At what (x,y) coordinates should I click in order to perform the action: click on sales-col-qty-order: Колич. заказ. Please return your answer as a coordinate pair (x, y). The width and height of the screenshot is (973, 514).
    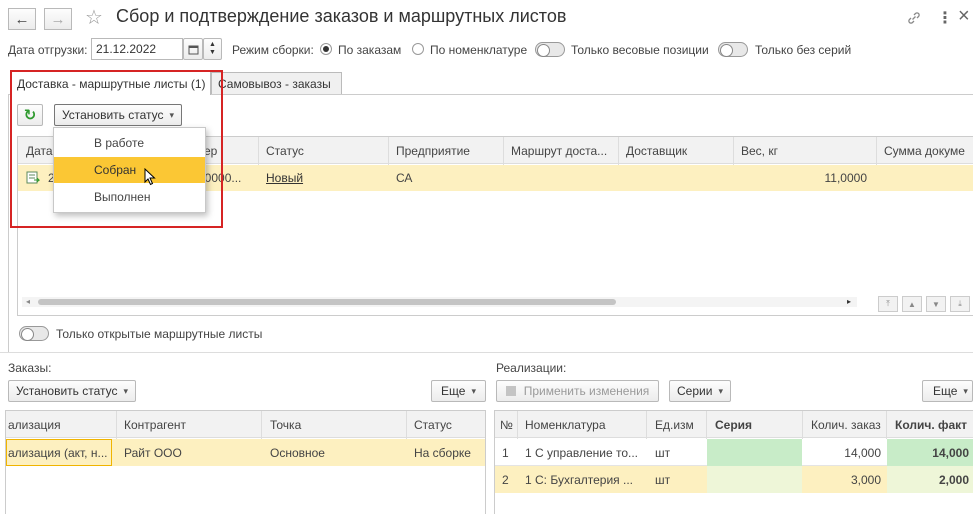
    Looking at the image, I should click on (845, 424).